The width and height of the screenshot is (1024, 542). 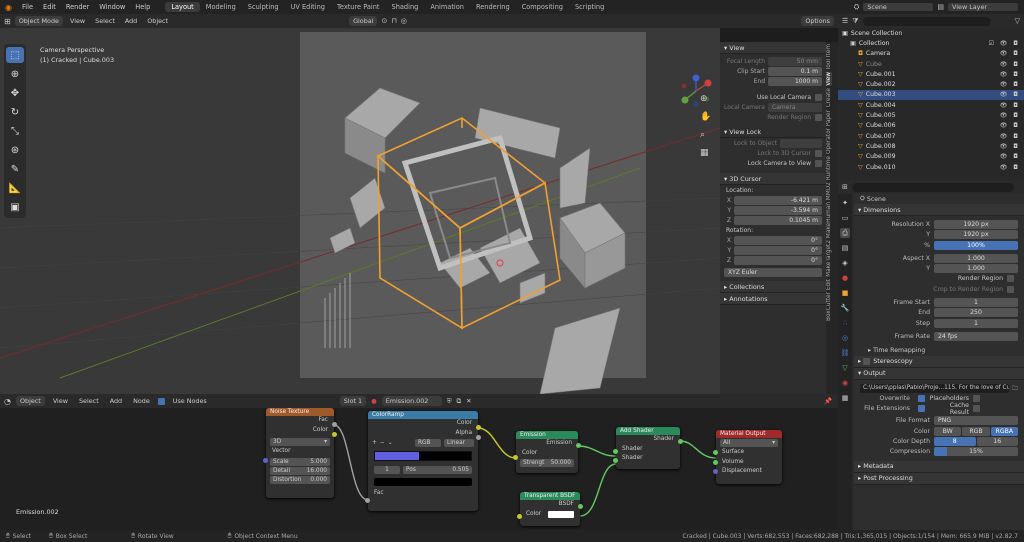 I want to click on add-cube-tool-icon: ▣, so click(x=15, y=207).